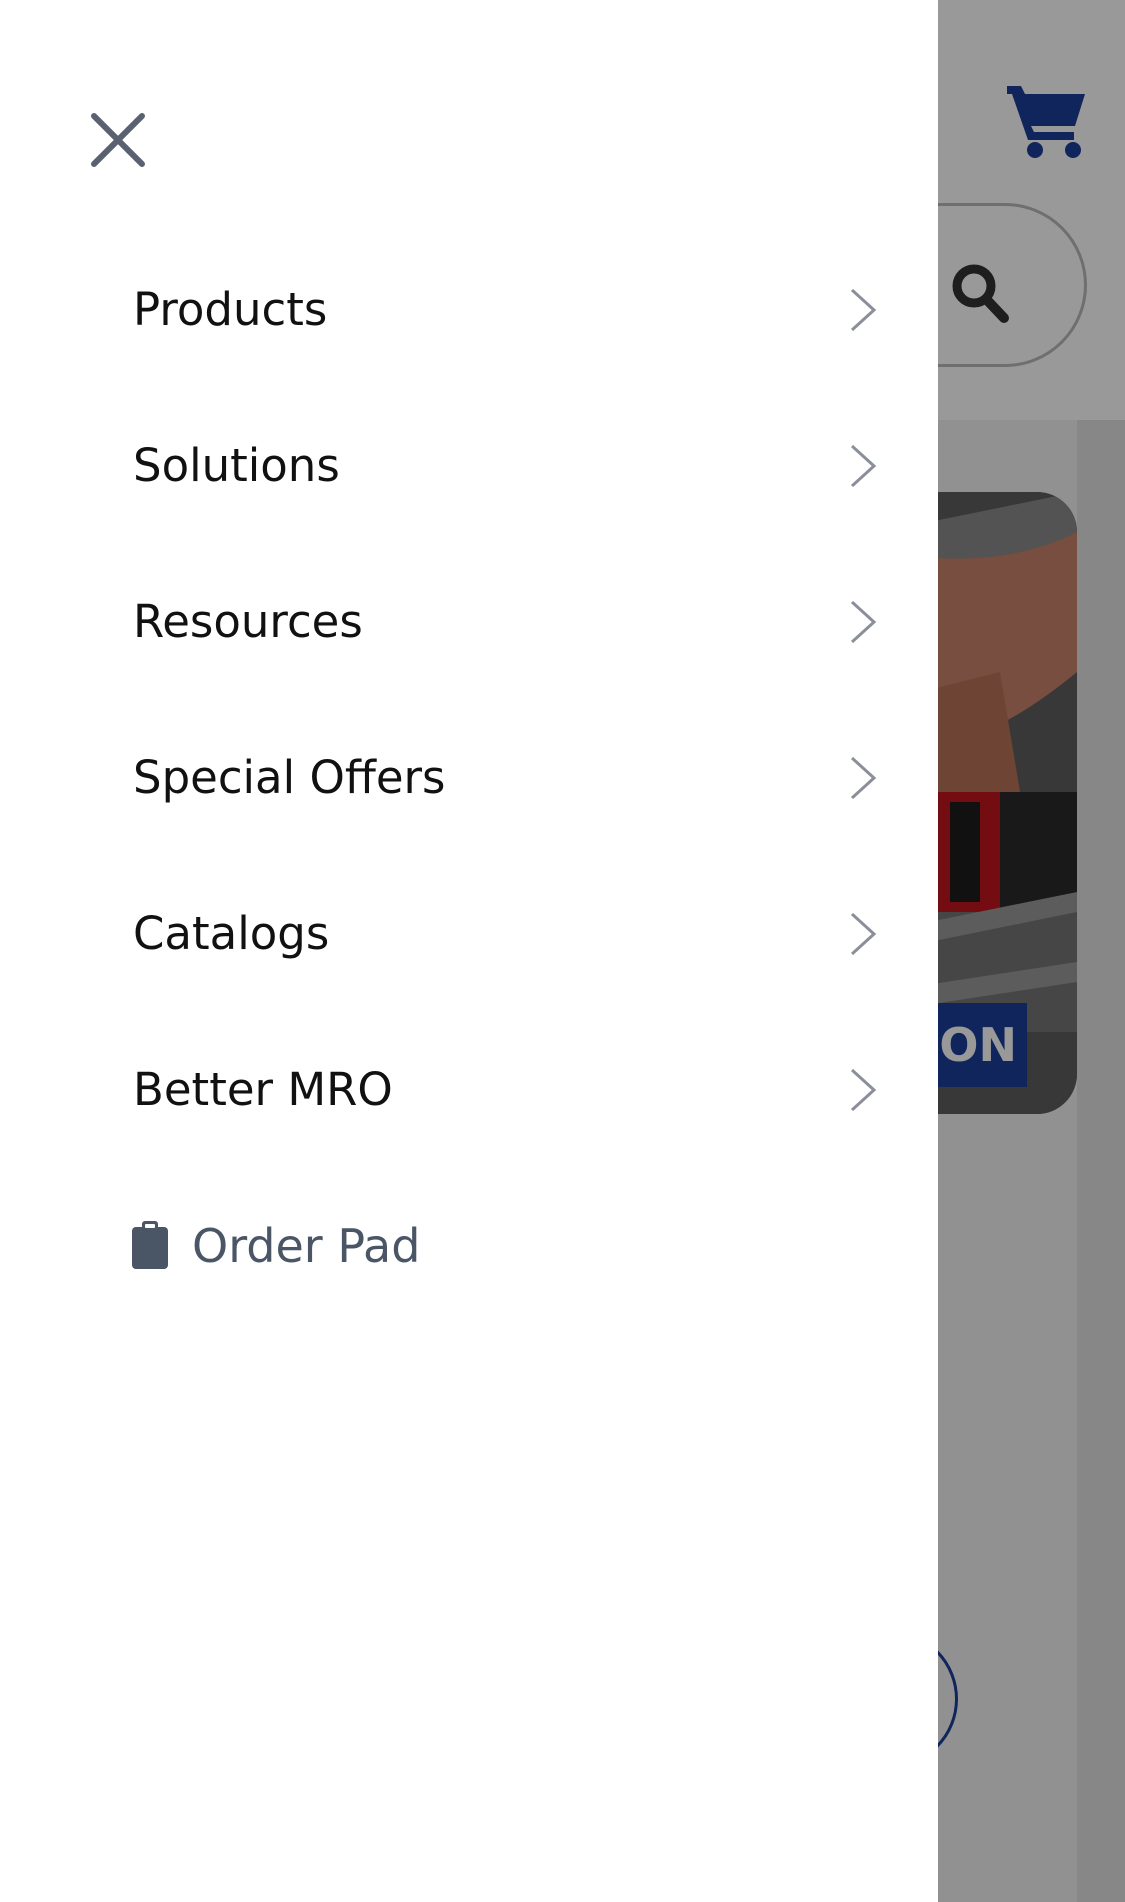 Image resolution: width=1125 pixels, height=1902 pixels. What do you see at coordinates (289, 777) in the screenshot?
I see `nav-item-label: Special Offers` at bounding box center [289, 777].